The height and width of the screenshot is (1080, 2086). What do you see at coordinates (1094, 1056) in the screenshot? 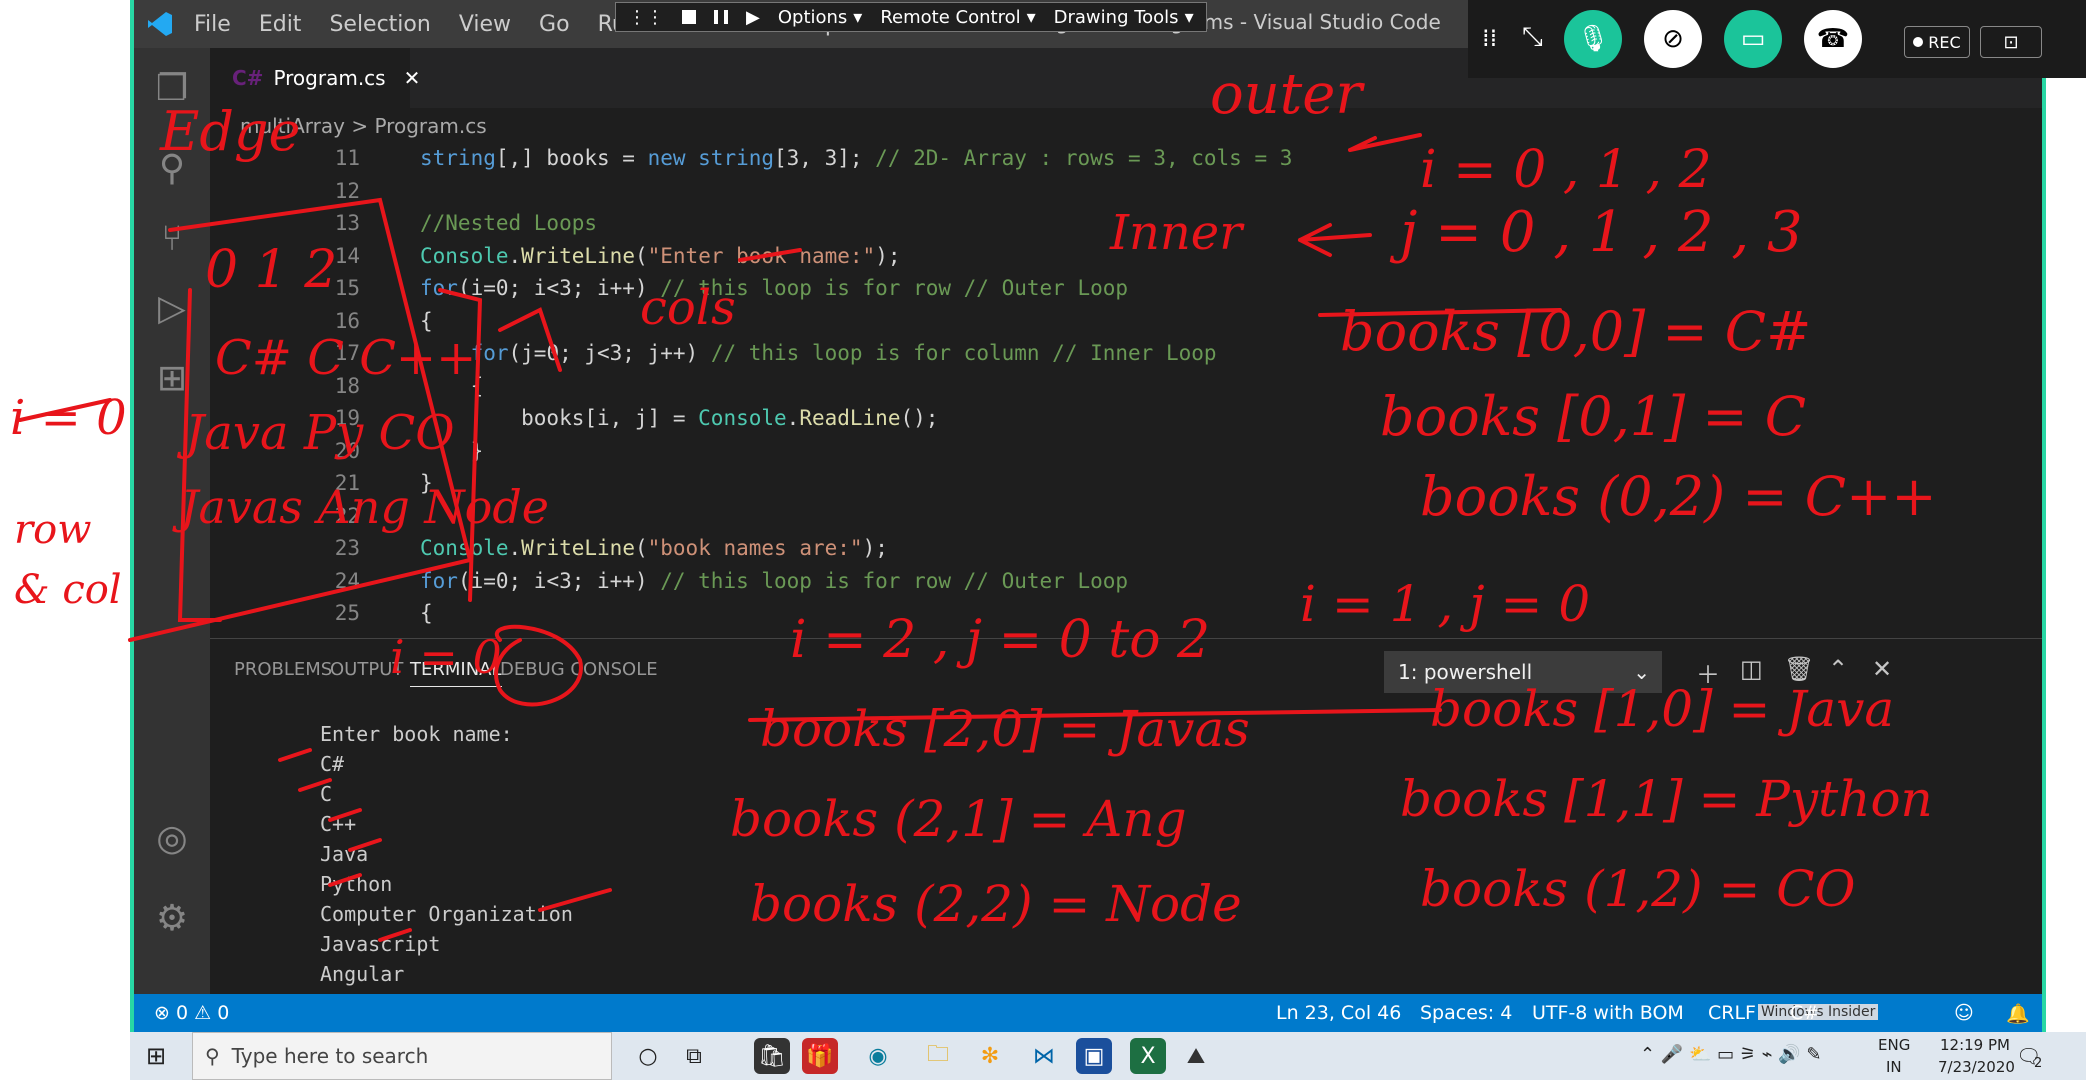
I see `photos-icon: ▣` at bounding box center [1094, 1056].